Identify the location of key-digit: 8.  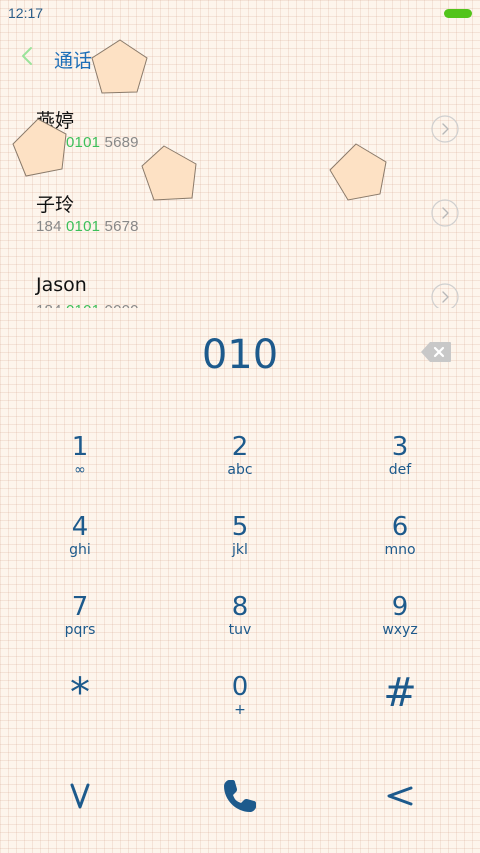
(240, 607).